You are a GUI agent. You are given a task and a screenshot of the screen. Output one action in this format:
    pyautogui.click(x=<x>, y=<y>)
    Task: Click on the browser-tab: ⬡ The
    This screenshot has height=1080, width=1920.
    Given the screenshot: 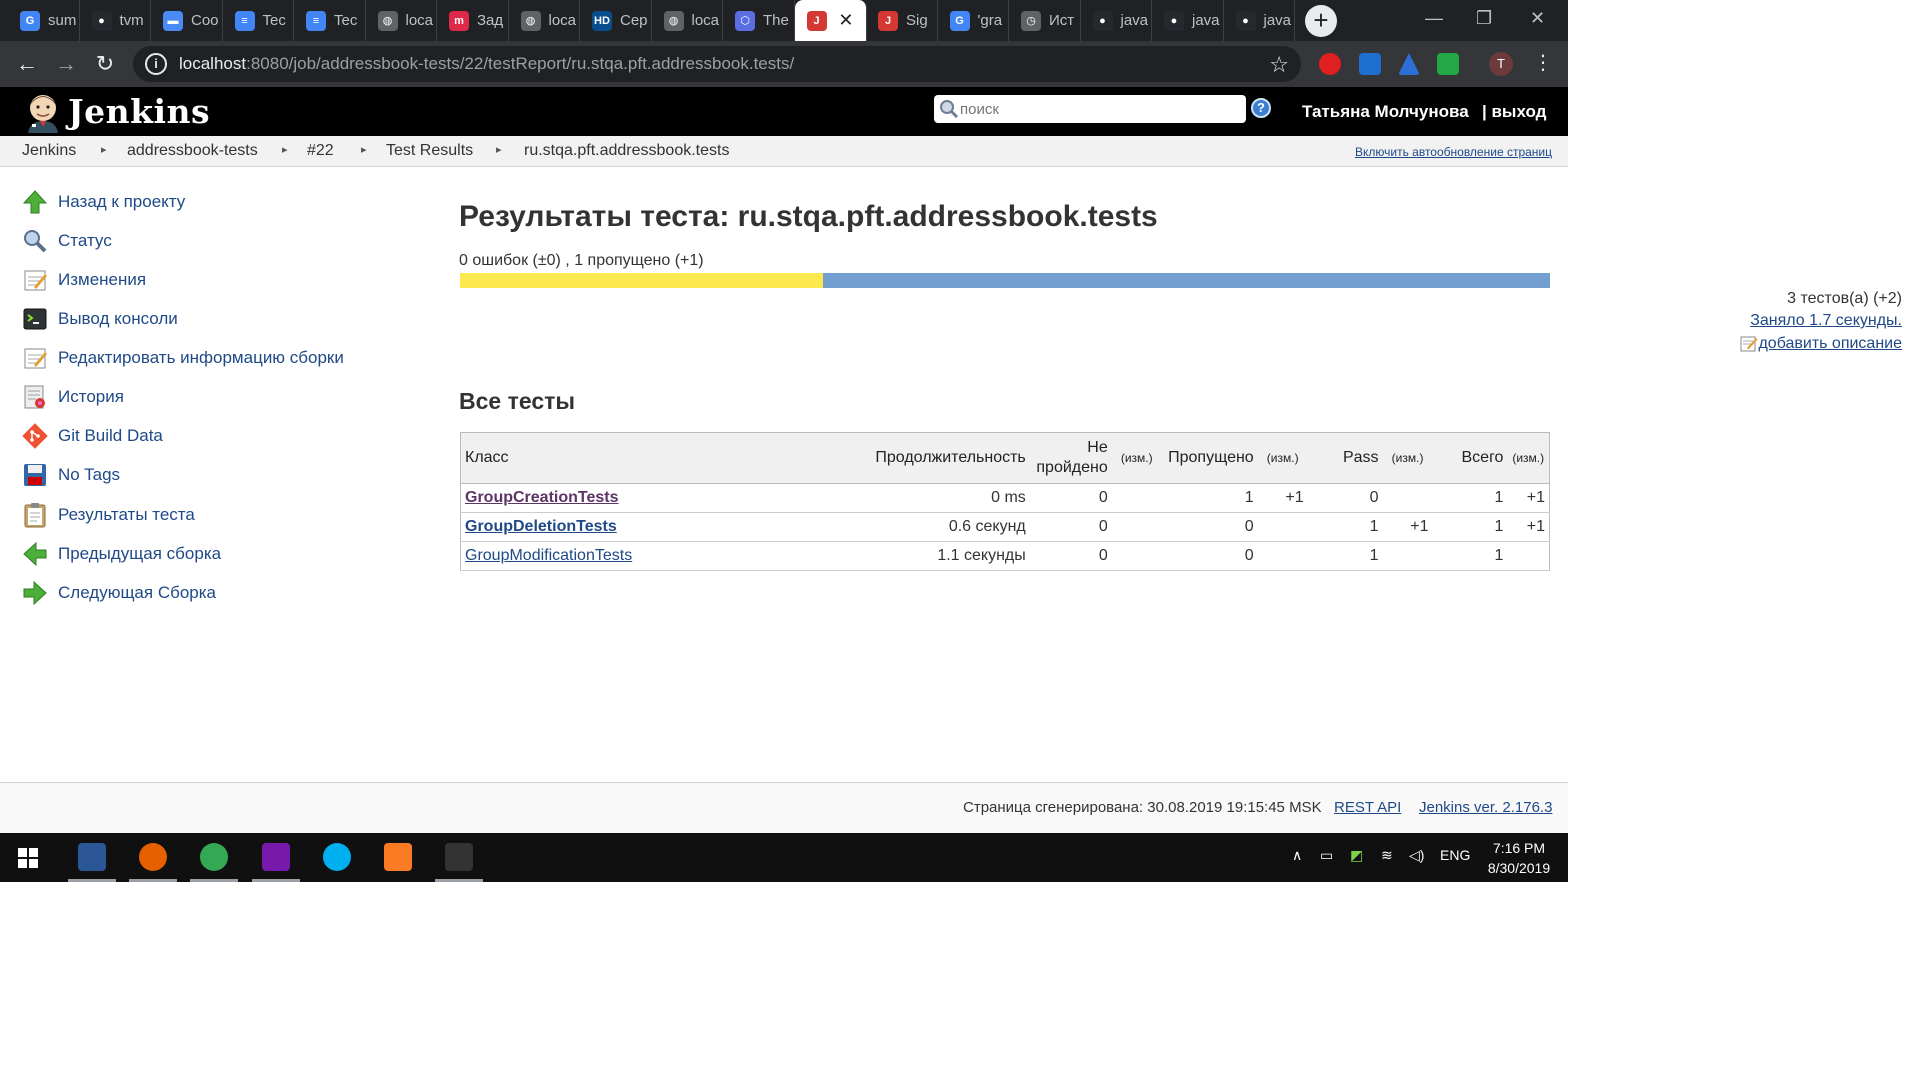 What is the action you would take?
    pyautogui.click(x=759, y=20)
    